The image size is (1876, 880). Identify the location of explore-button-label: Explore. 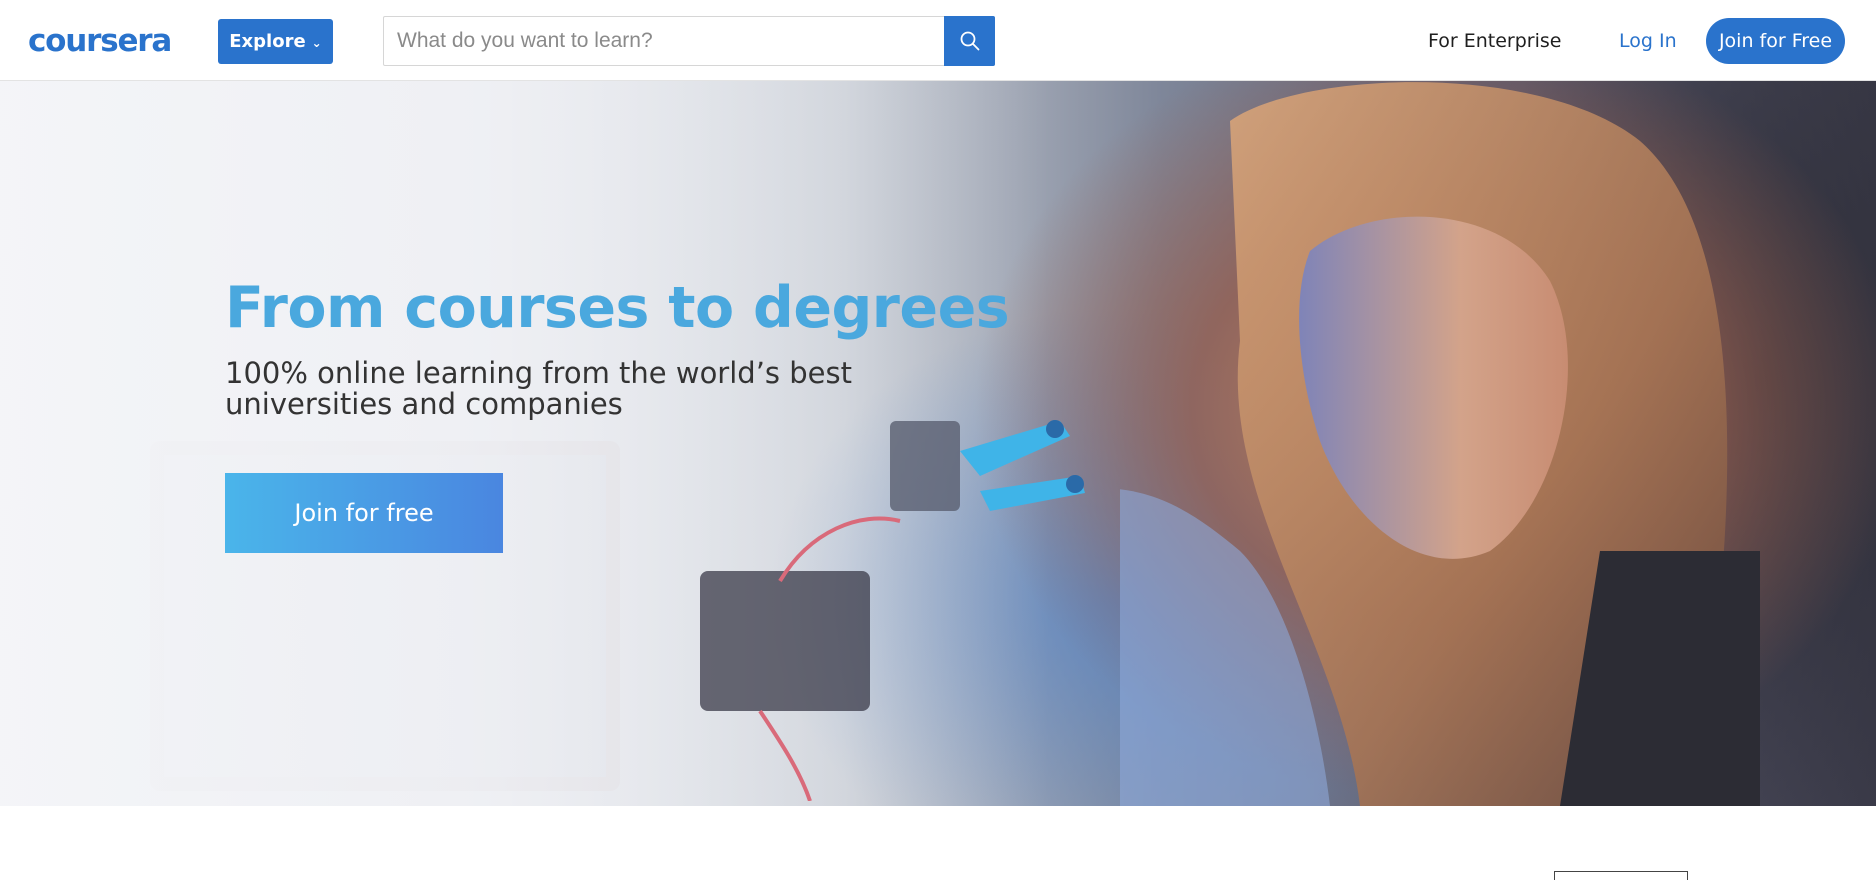
(267, 41).